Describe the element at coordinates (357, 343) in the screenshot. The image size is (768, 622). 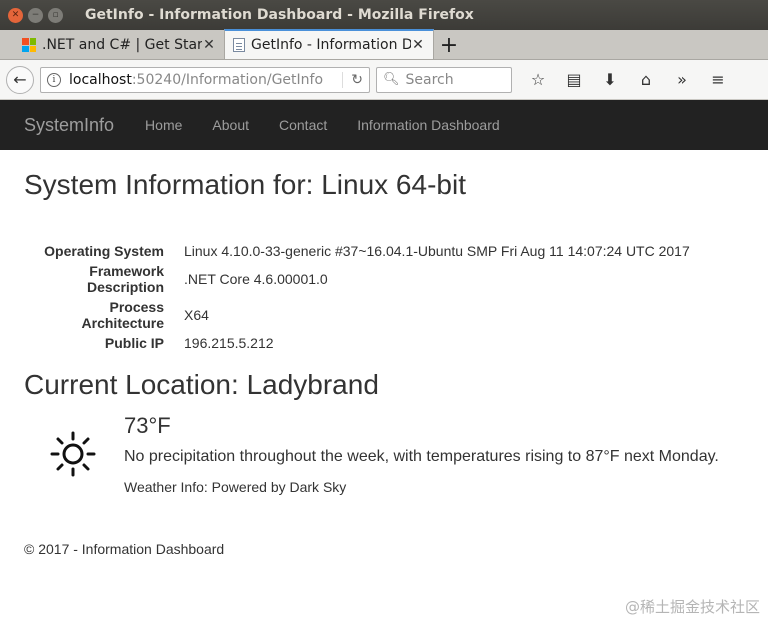
I see `info-row: Public IP 196.215.5.212` at that location.